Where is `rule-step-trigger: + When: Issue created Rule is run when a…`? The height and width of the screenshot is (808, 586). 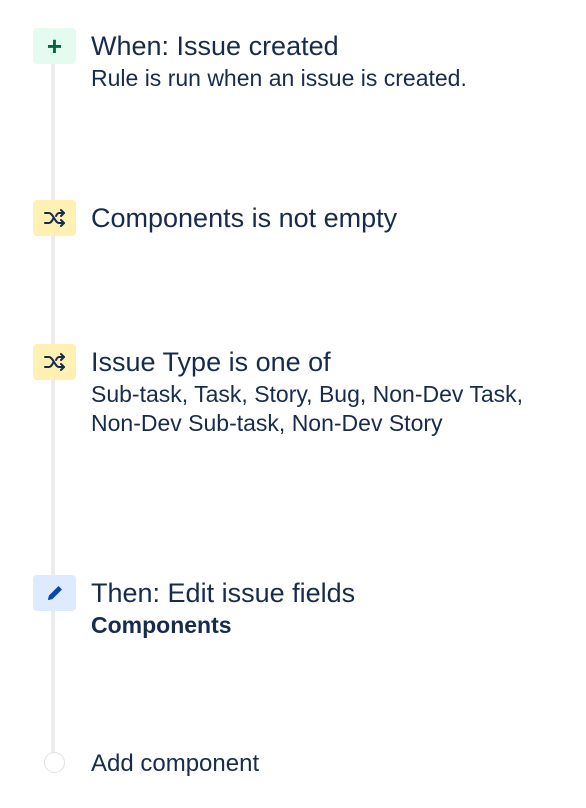
rule-step-trigger: + When: Issue created Rule is run when a… is located at coordinates (303, 64).